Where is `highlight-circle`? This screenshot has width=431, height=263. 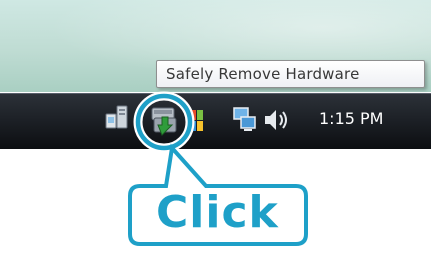
highlight-circle is located at coordinates (164, 122).